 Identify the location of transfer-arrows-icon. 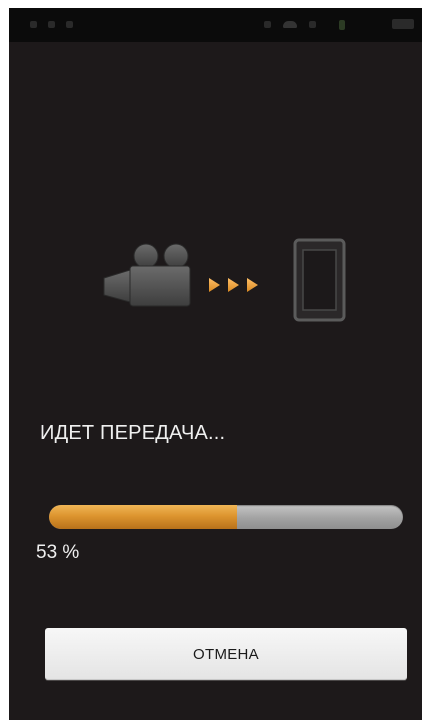
(233, 285).